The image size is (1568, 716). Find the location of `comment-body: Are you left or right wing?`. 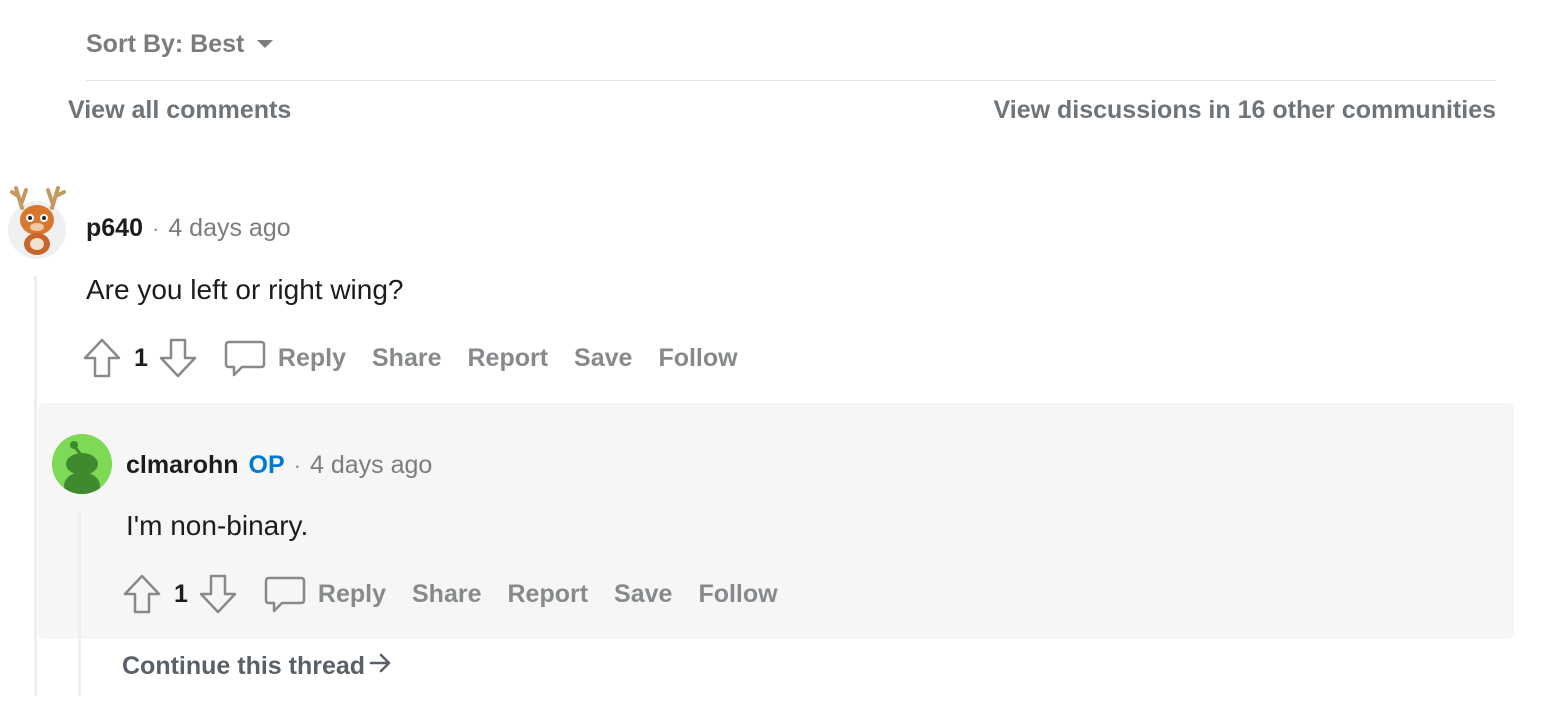

comment-body: Are you left or right wing? is located at coordinates (245, 289).